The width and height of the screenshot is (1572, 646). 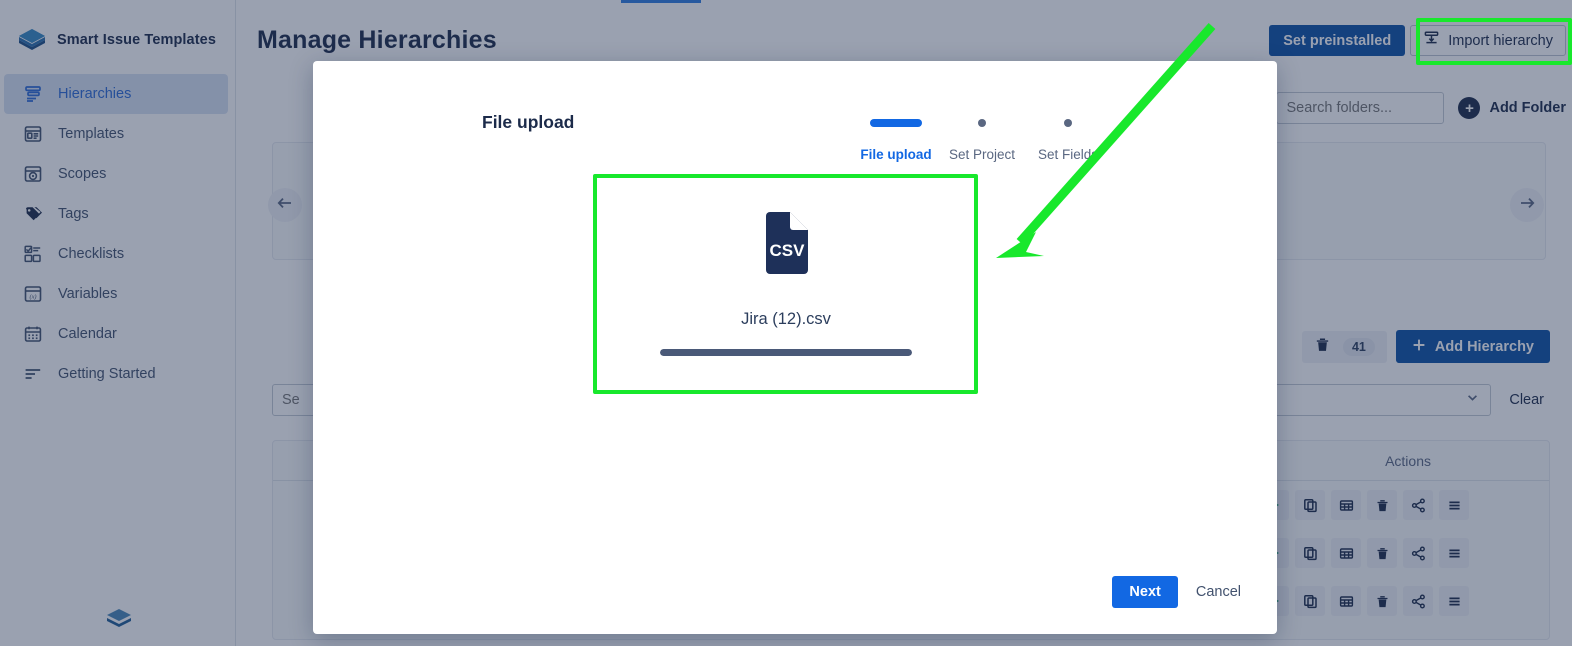 What do you see at coordinates (788, 250) in the screenshot?
I see `svg-text: CSV` at bounding box center [788, 250].